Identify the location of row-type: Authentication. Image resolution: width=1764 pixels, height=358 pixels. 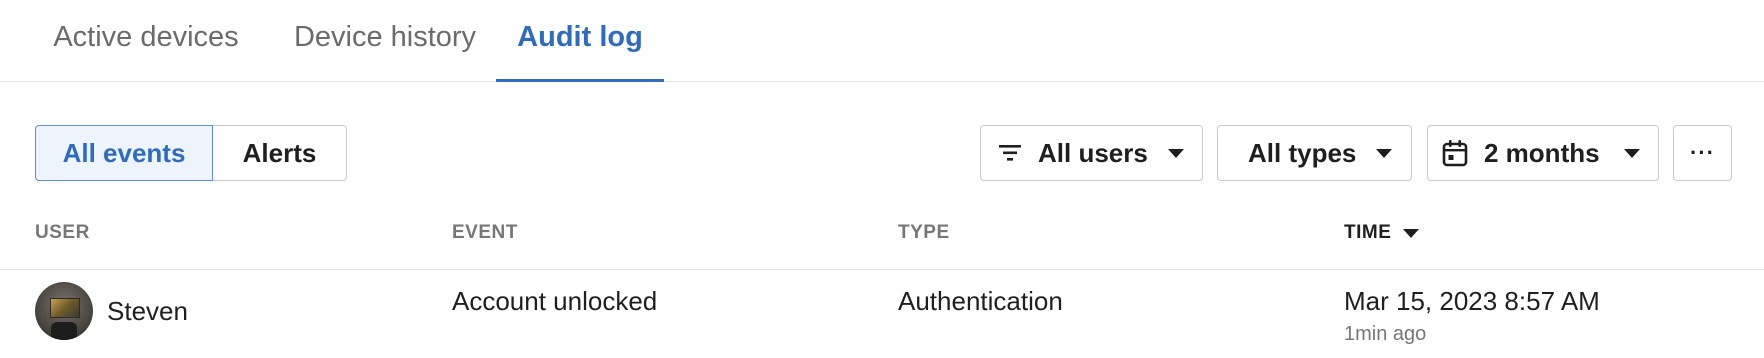
(980, 301).